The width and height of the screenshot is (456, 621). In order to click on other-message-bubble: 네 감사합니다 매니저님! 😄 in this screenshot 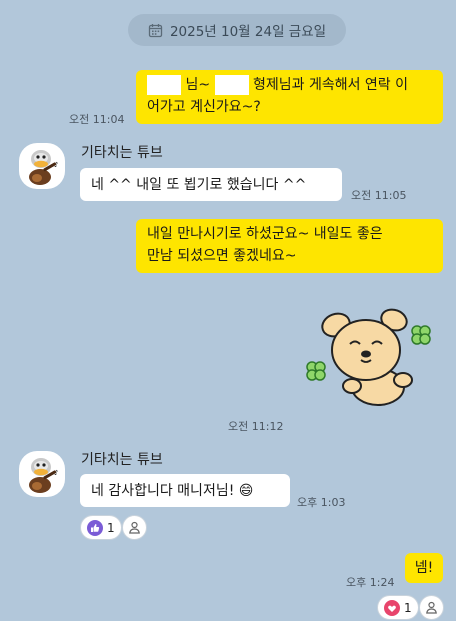, I will do `click(185, 490)`.